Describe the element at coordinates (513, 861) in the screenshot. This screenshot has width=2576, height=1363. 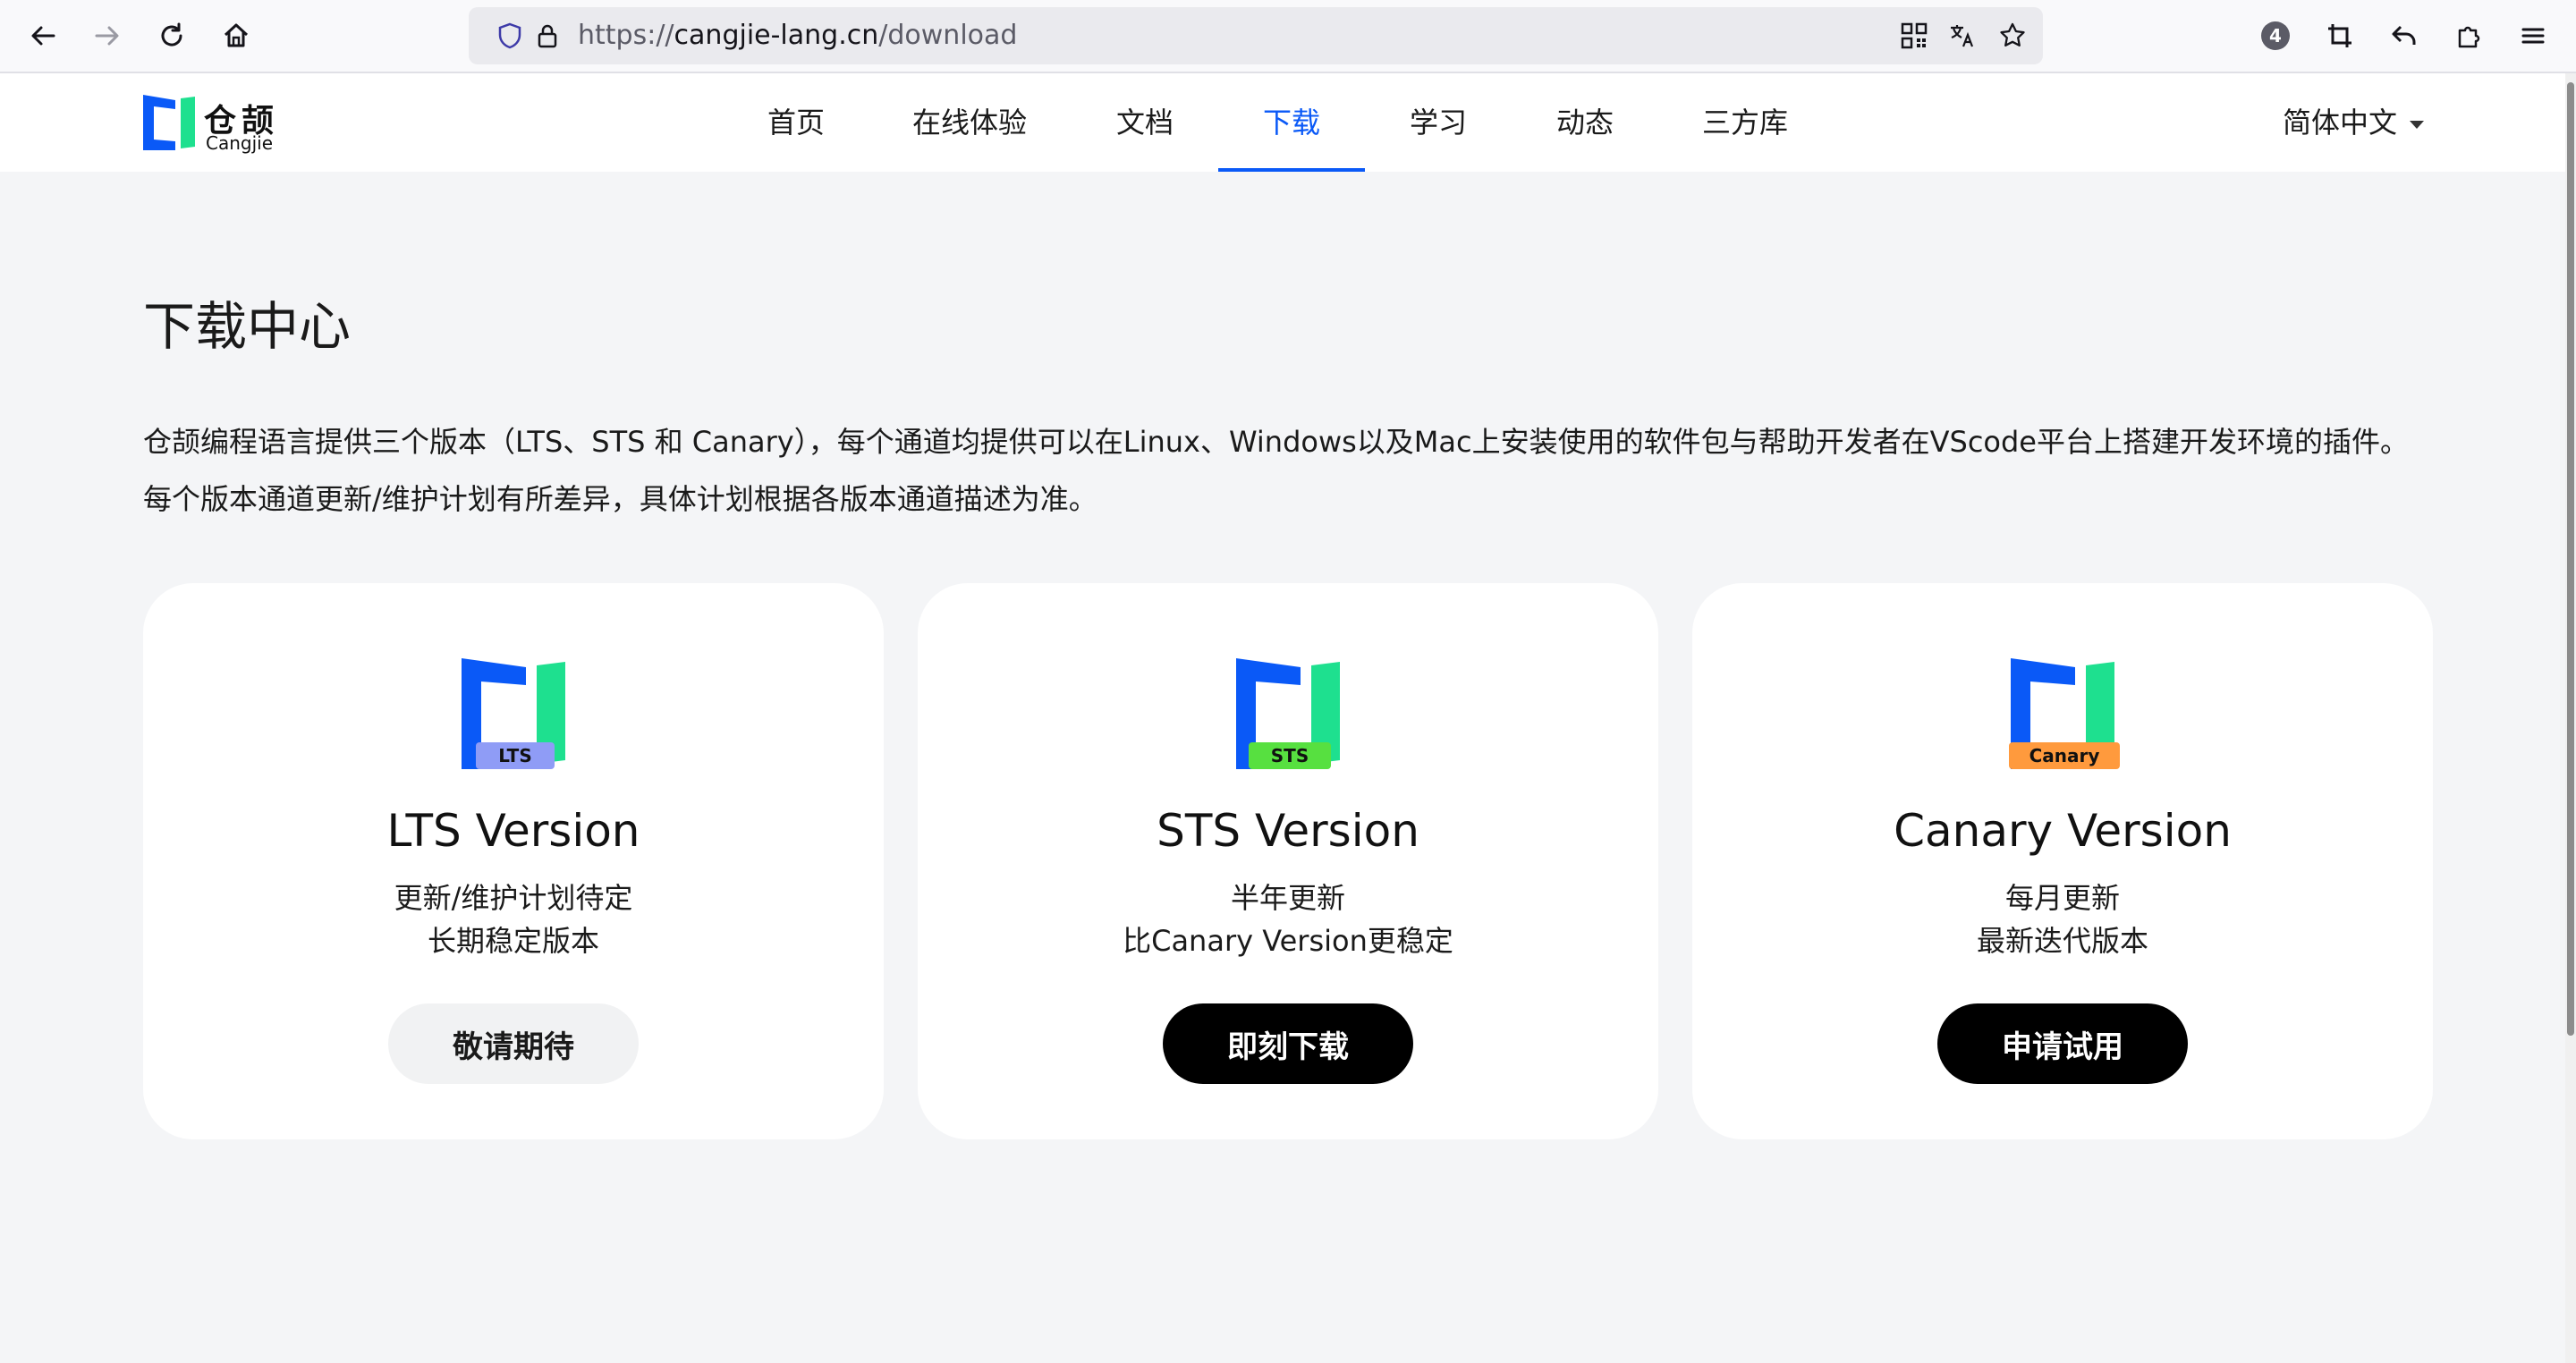
I see `lts-card: LTS LTS Version 更新/维护计划待定 长期稳定版本 敬请期待` at that location.